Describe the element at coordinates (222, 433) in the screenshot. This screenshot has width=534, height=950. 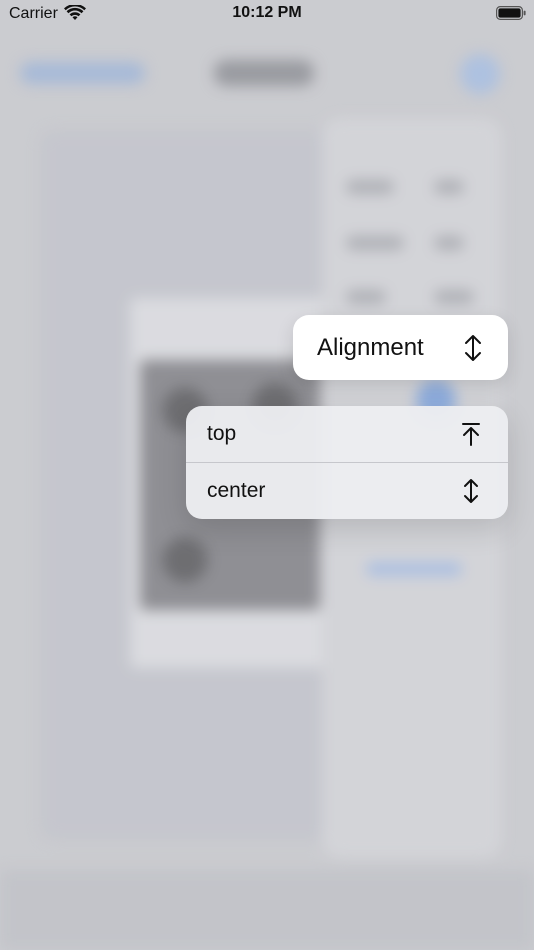
I see `menu-item-label: top` at that location.